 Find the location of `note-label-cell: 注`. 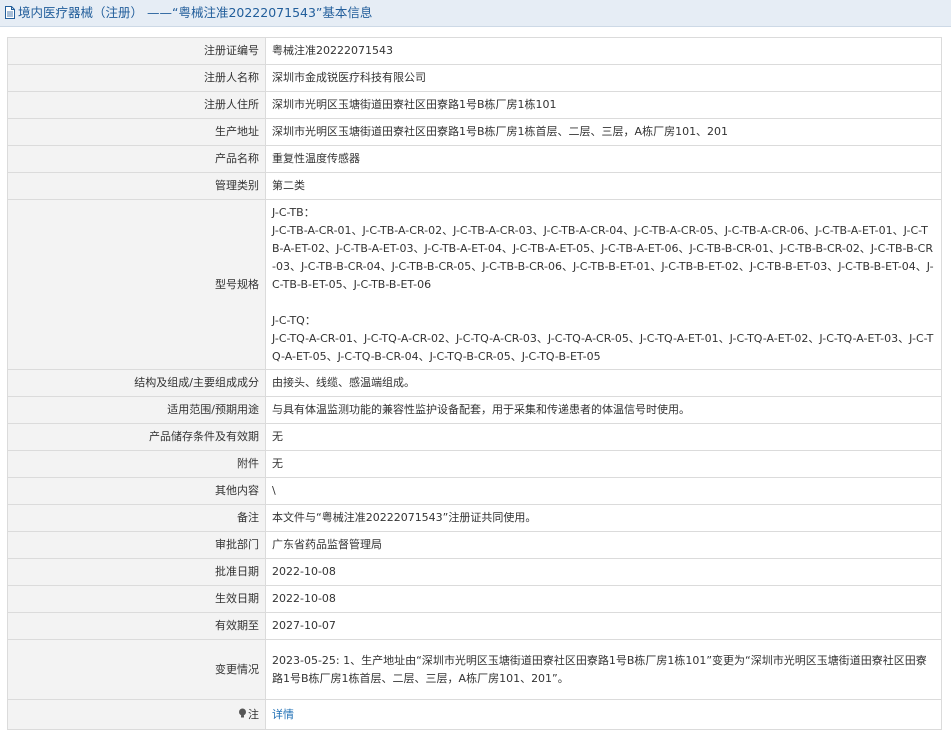

note-label-cell: 注 is located at coordinates (136, 714).